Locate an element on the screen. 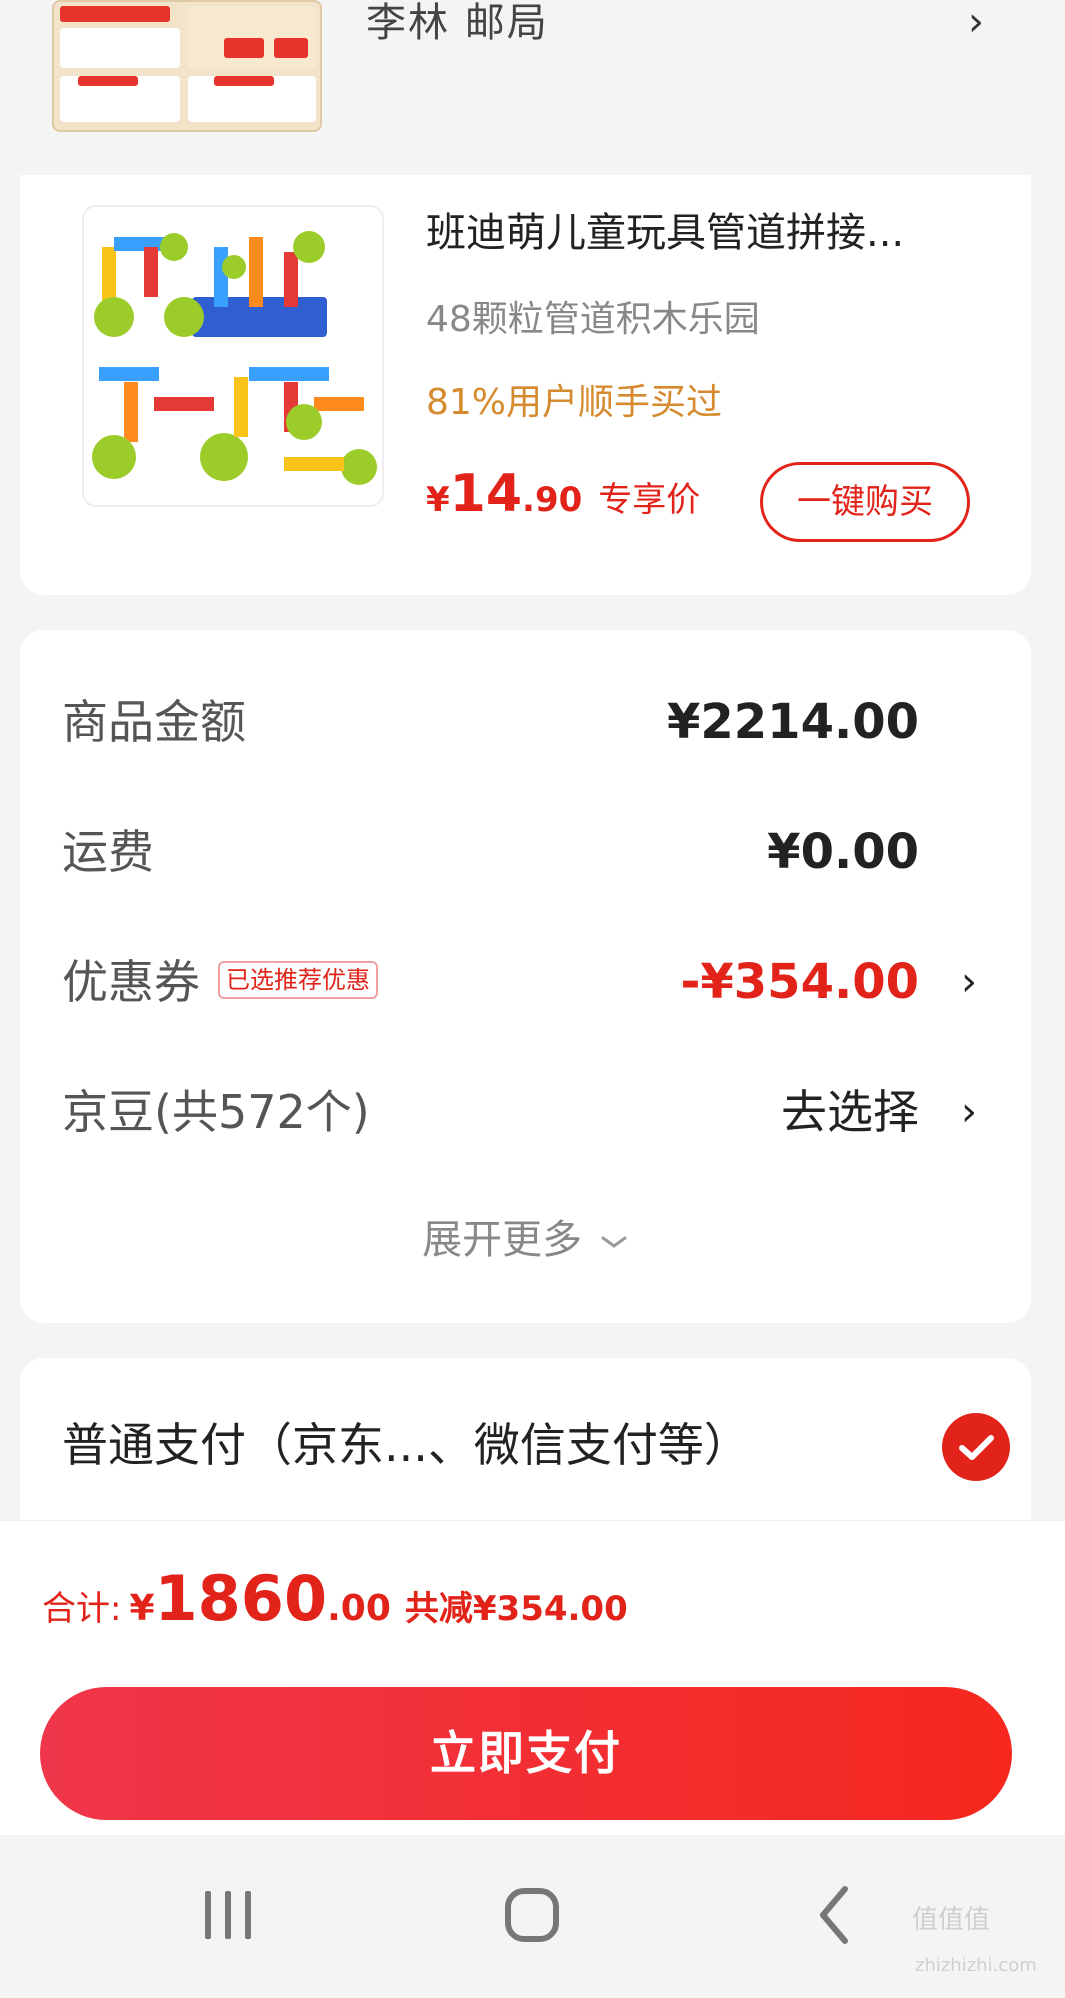  pay-now-button: 立即支付 is located at coordinates (526, 1753).